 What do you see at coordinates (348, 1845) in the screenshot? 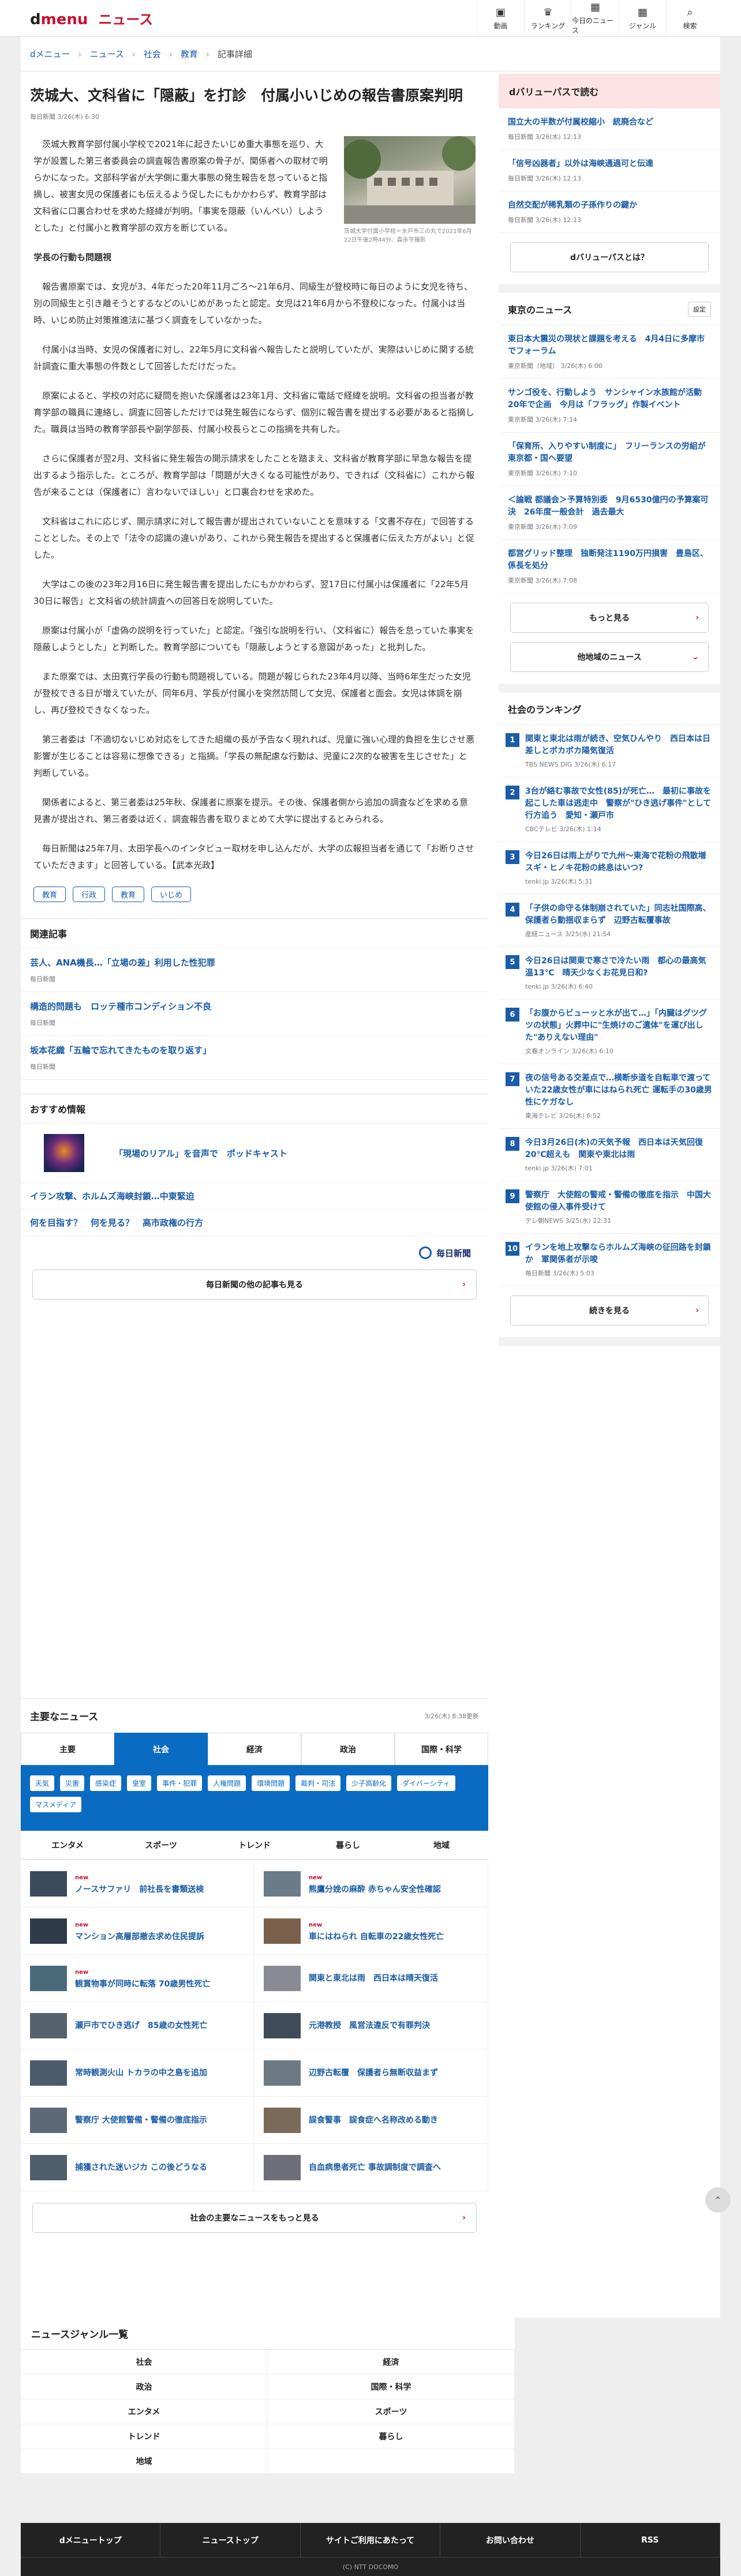
I see `subtab-3: 暮らし` at bounding box center [348, 1845].